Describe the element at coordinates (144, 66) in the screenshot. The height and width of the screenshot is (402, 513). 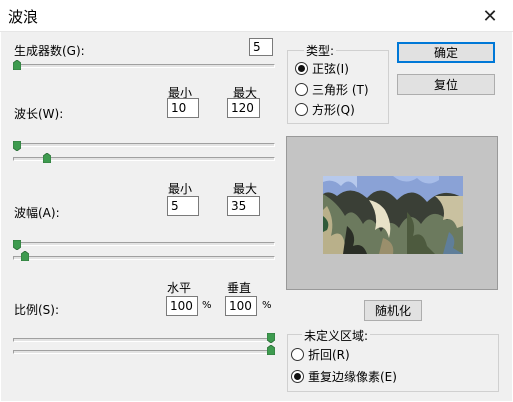
I see `generators-slider-track` at that location.